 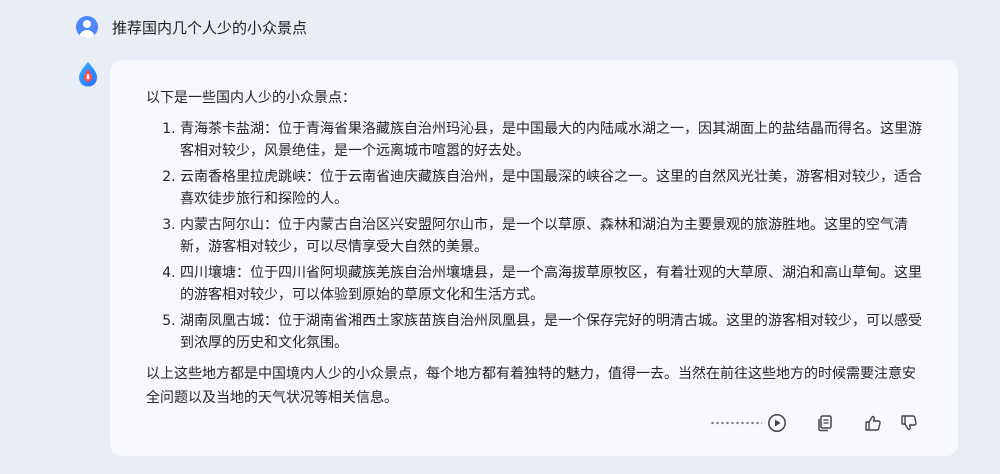 What do you see at coordinates (873, 423) in the screenshot?
I see `thumbs-up-icon` at bounding box center [873, 423].